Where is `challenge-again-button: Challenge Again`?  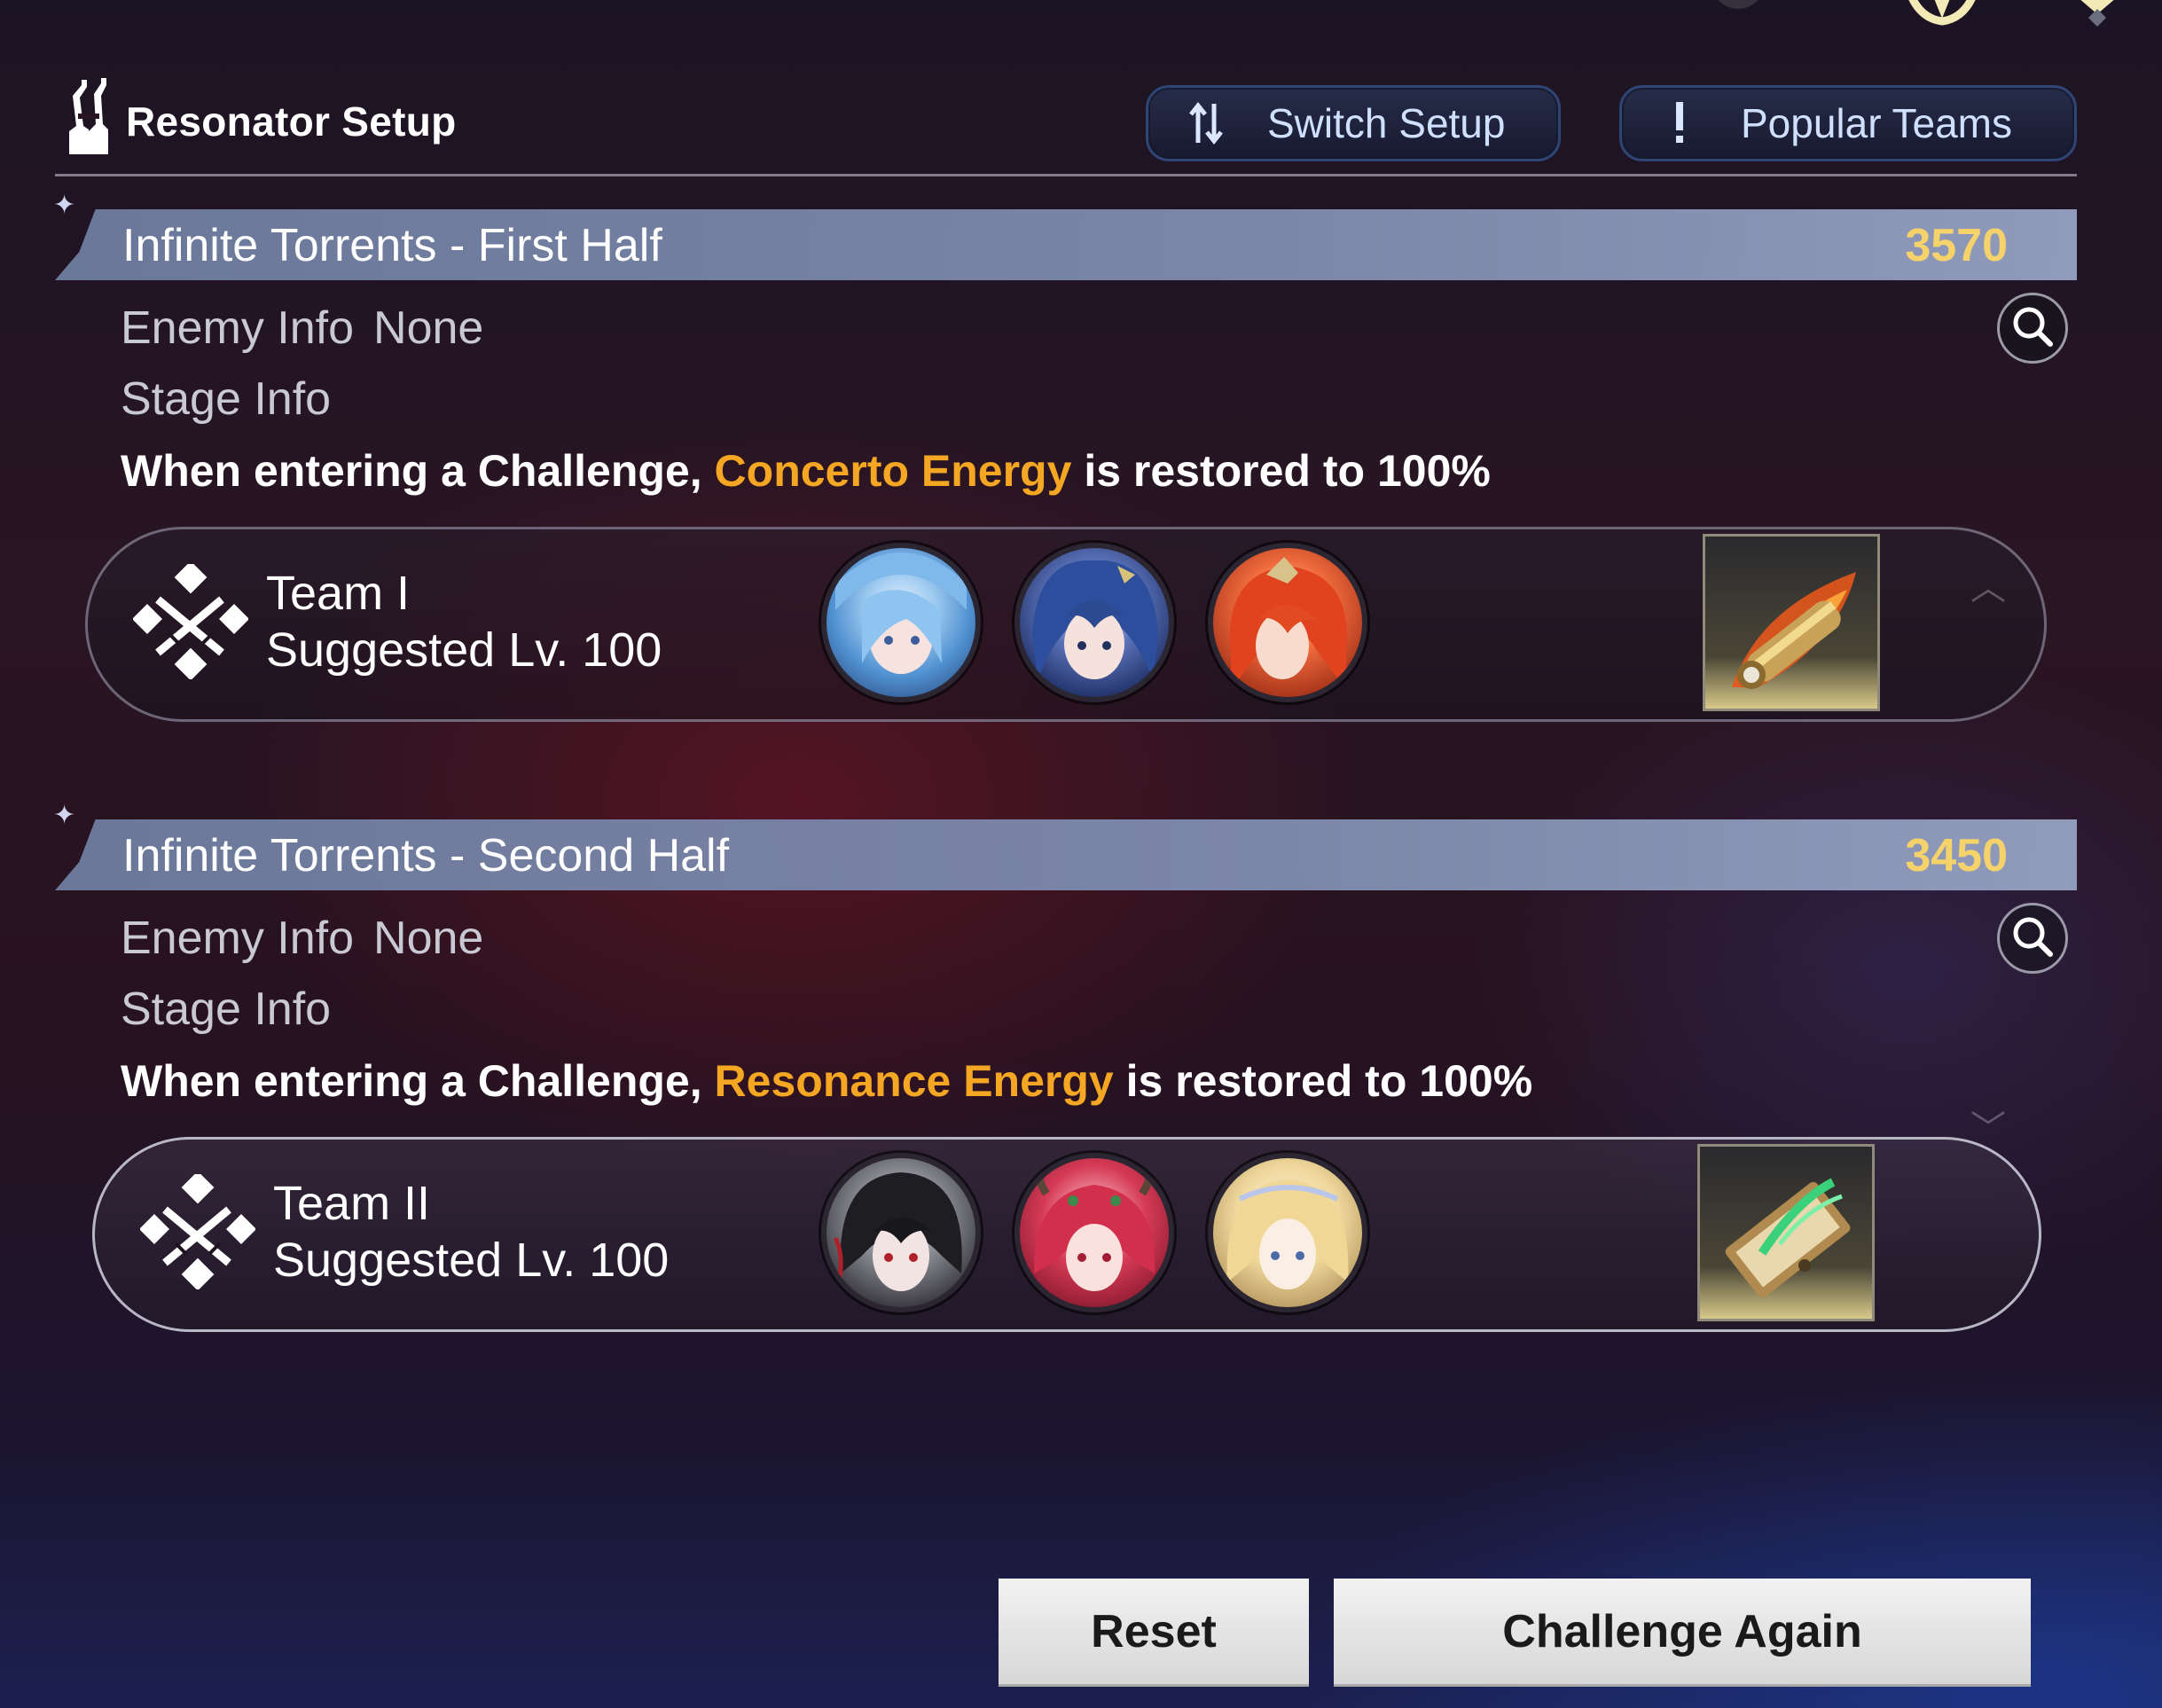
challenge-again-button: Challenge Again is located at coordinates (1682, 1633).